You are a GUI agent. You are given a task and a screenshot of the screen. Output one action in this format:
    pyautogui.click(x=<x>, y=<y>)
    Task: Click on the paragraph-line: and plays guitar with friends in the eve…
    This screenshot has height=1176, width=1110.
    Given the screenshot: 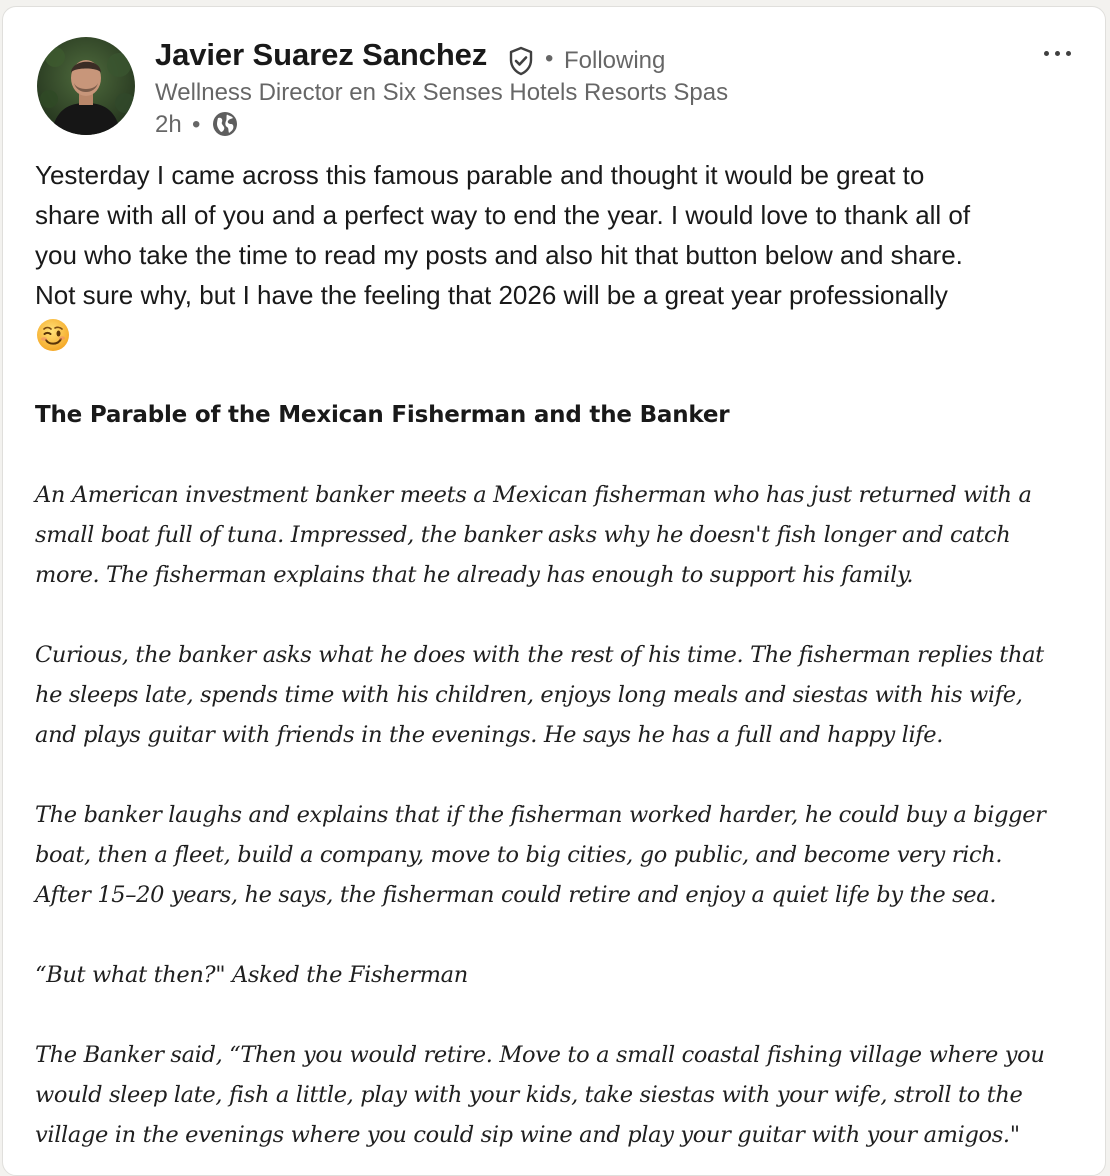 What is the action you would take?
    pyautogui.click(x=489, y=735)
    